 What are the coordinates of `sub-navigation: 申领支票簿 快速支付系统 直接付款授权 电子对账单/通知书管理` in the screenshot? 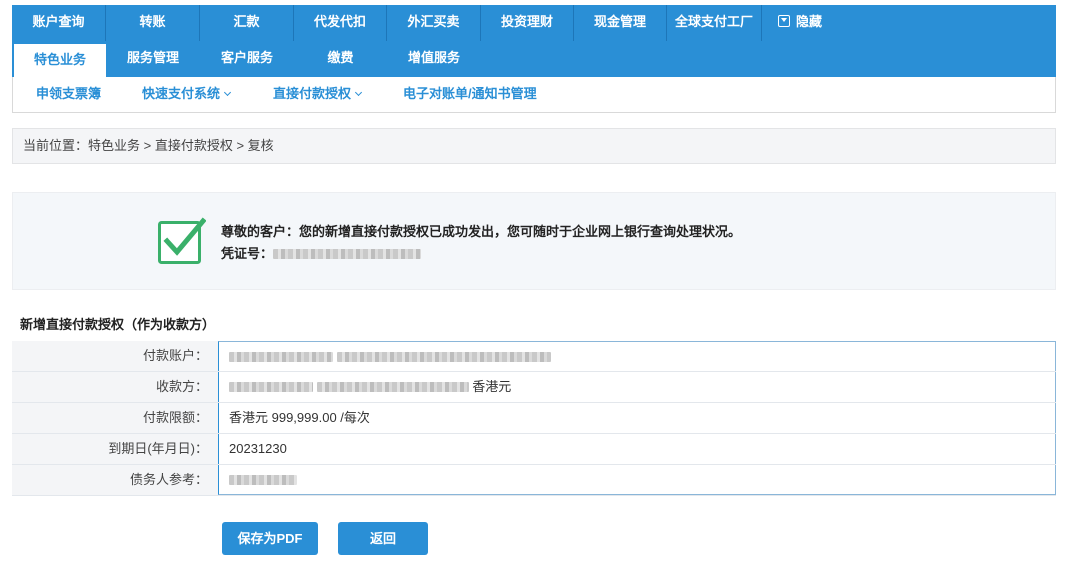 It's located at (534, 95).